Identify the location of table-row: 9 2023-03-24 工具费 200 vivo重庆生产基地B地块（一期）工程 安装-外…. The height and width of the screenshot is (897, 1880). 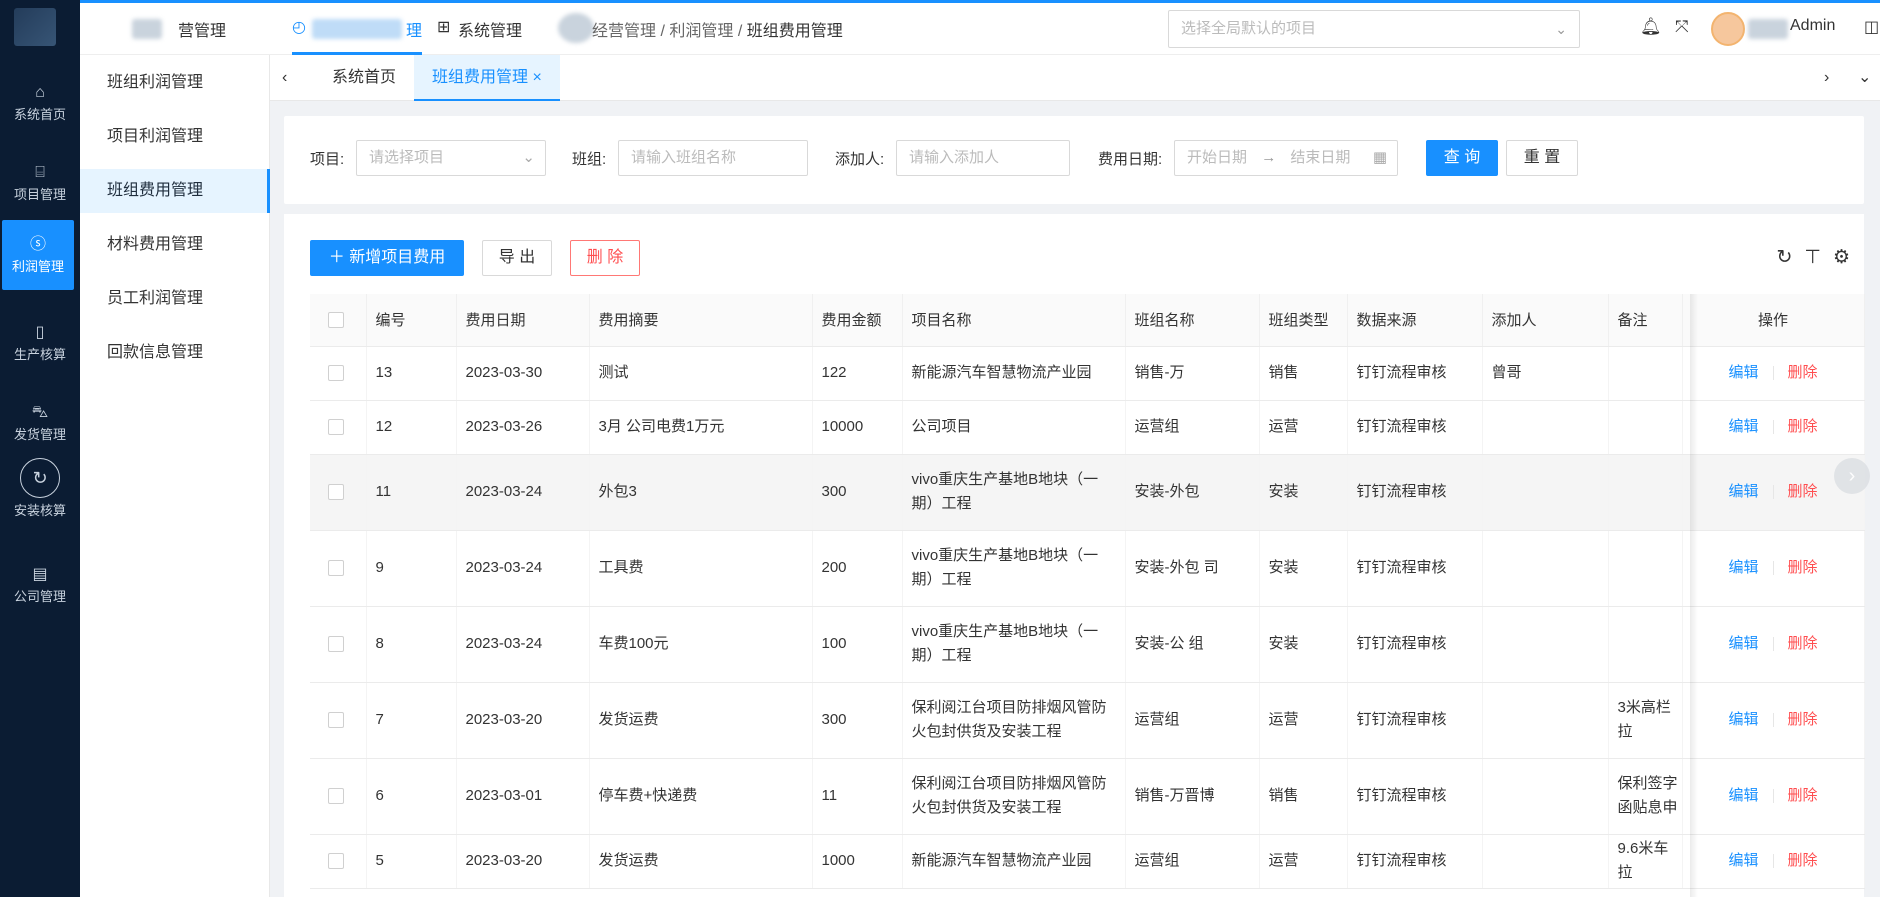
(1087, 568).